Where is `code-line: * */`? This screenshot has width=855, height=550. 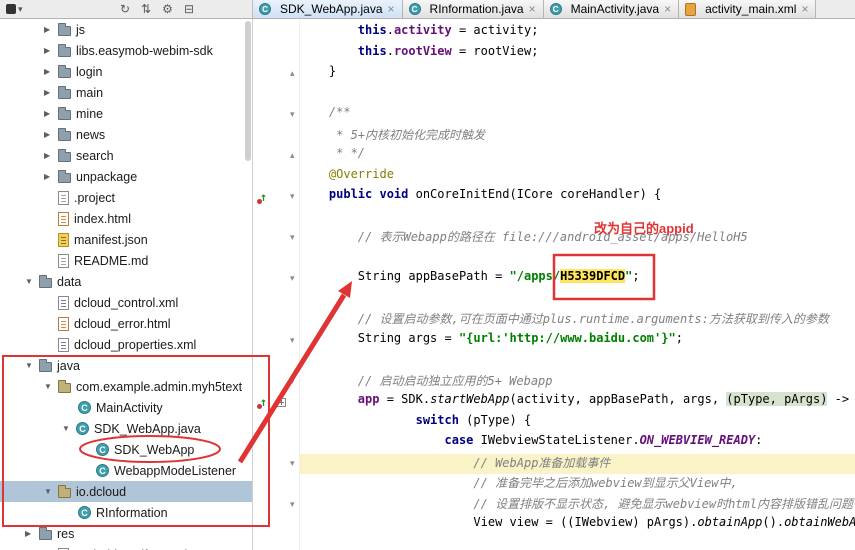
code-line: * */ is located at coordinates (577, 156).